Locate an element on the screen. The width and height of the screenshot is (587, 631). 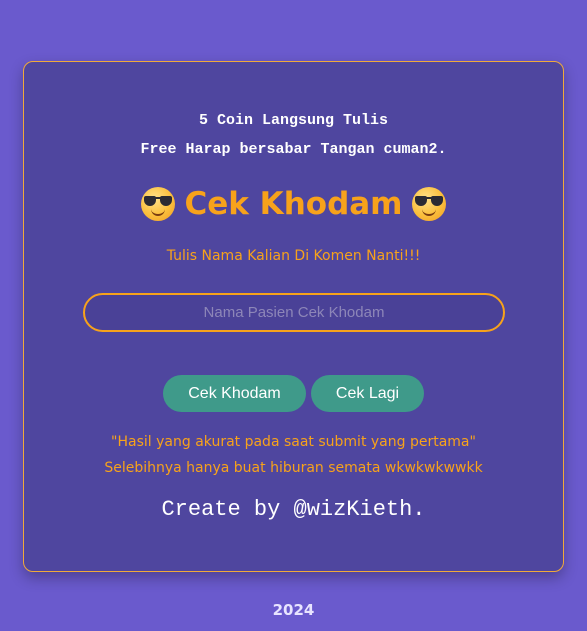
button-row: Cek Khodam Cek Lagi is located at coordinates (293, 393).